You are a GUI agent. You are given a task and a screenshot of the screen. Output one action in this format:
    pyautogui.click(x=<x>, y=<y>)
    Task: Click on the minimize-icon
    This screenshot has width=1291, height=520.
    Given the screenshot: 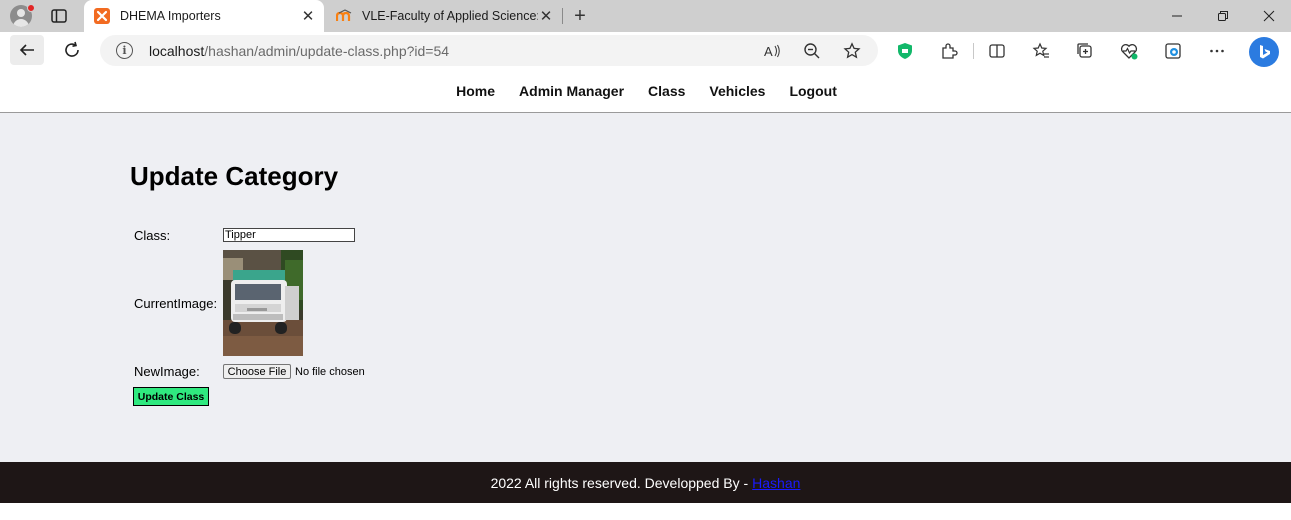 What is the action you would take?
    pyautogui.click(x=1177, y=16)
    